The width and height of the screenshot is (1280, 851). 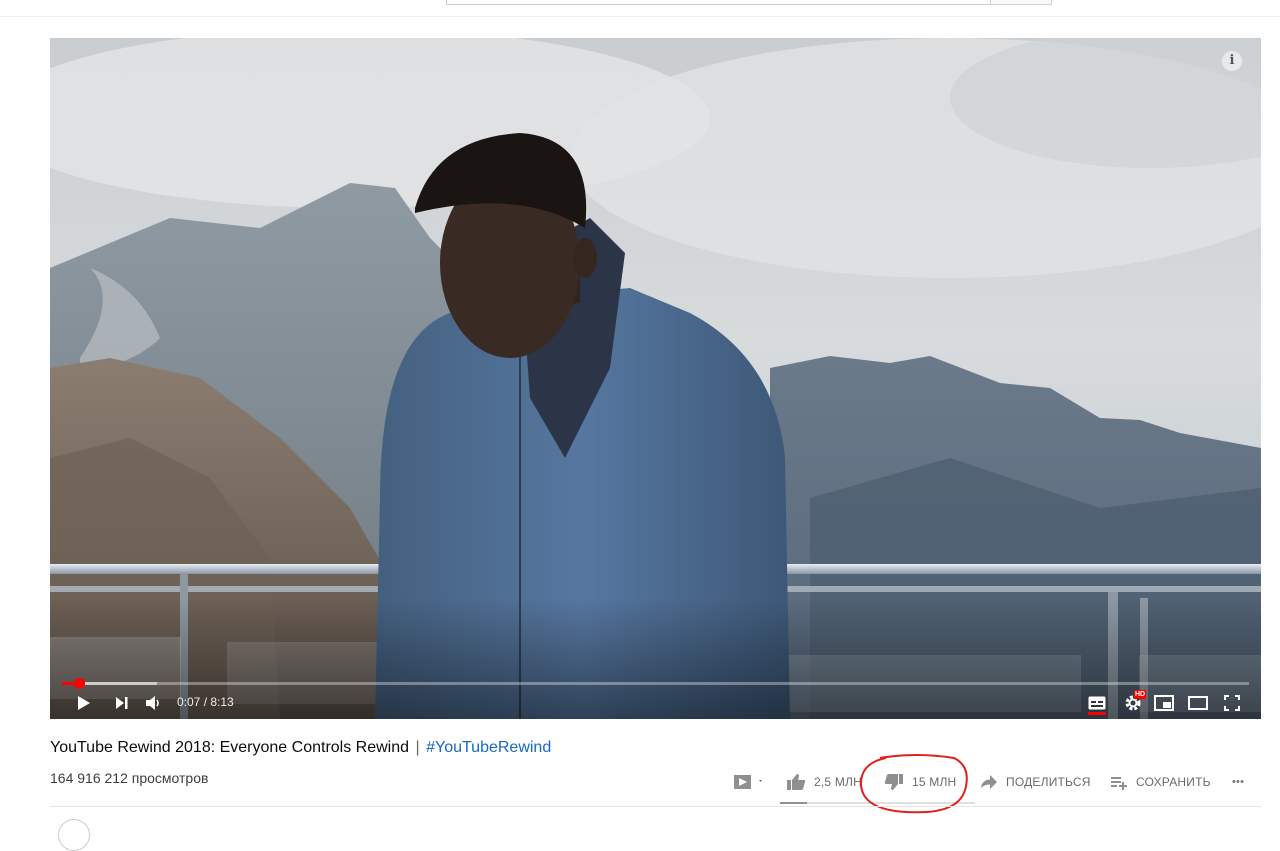 What do you see at coordinates (796, 782) in the screenshot?
I see `thumbs-up-icon` at bounding box center [796, 782].